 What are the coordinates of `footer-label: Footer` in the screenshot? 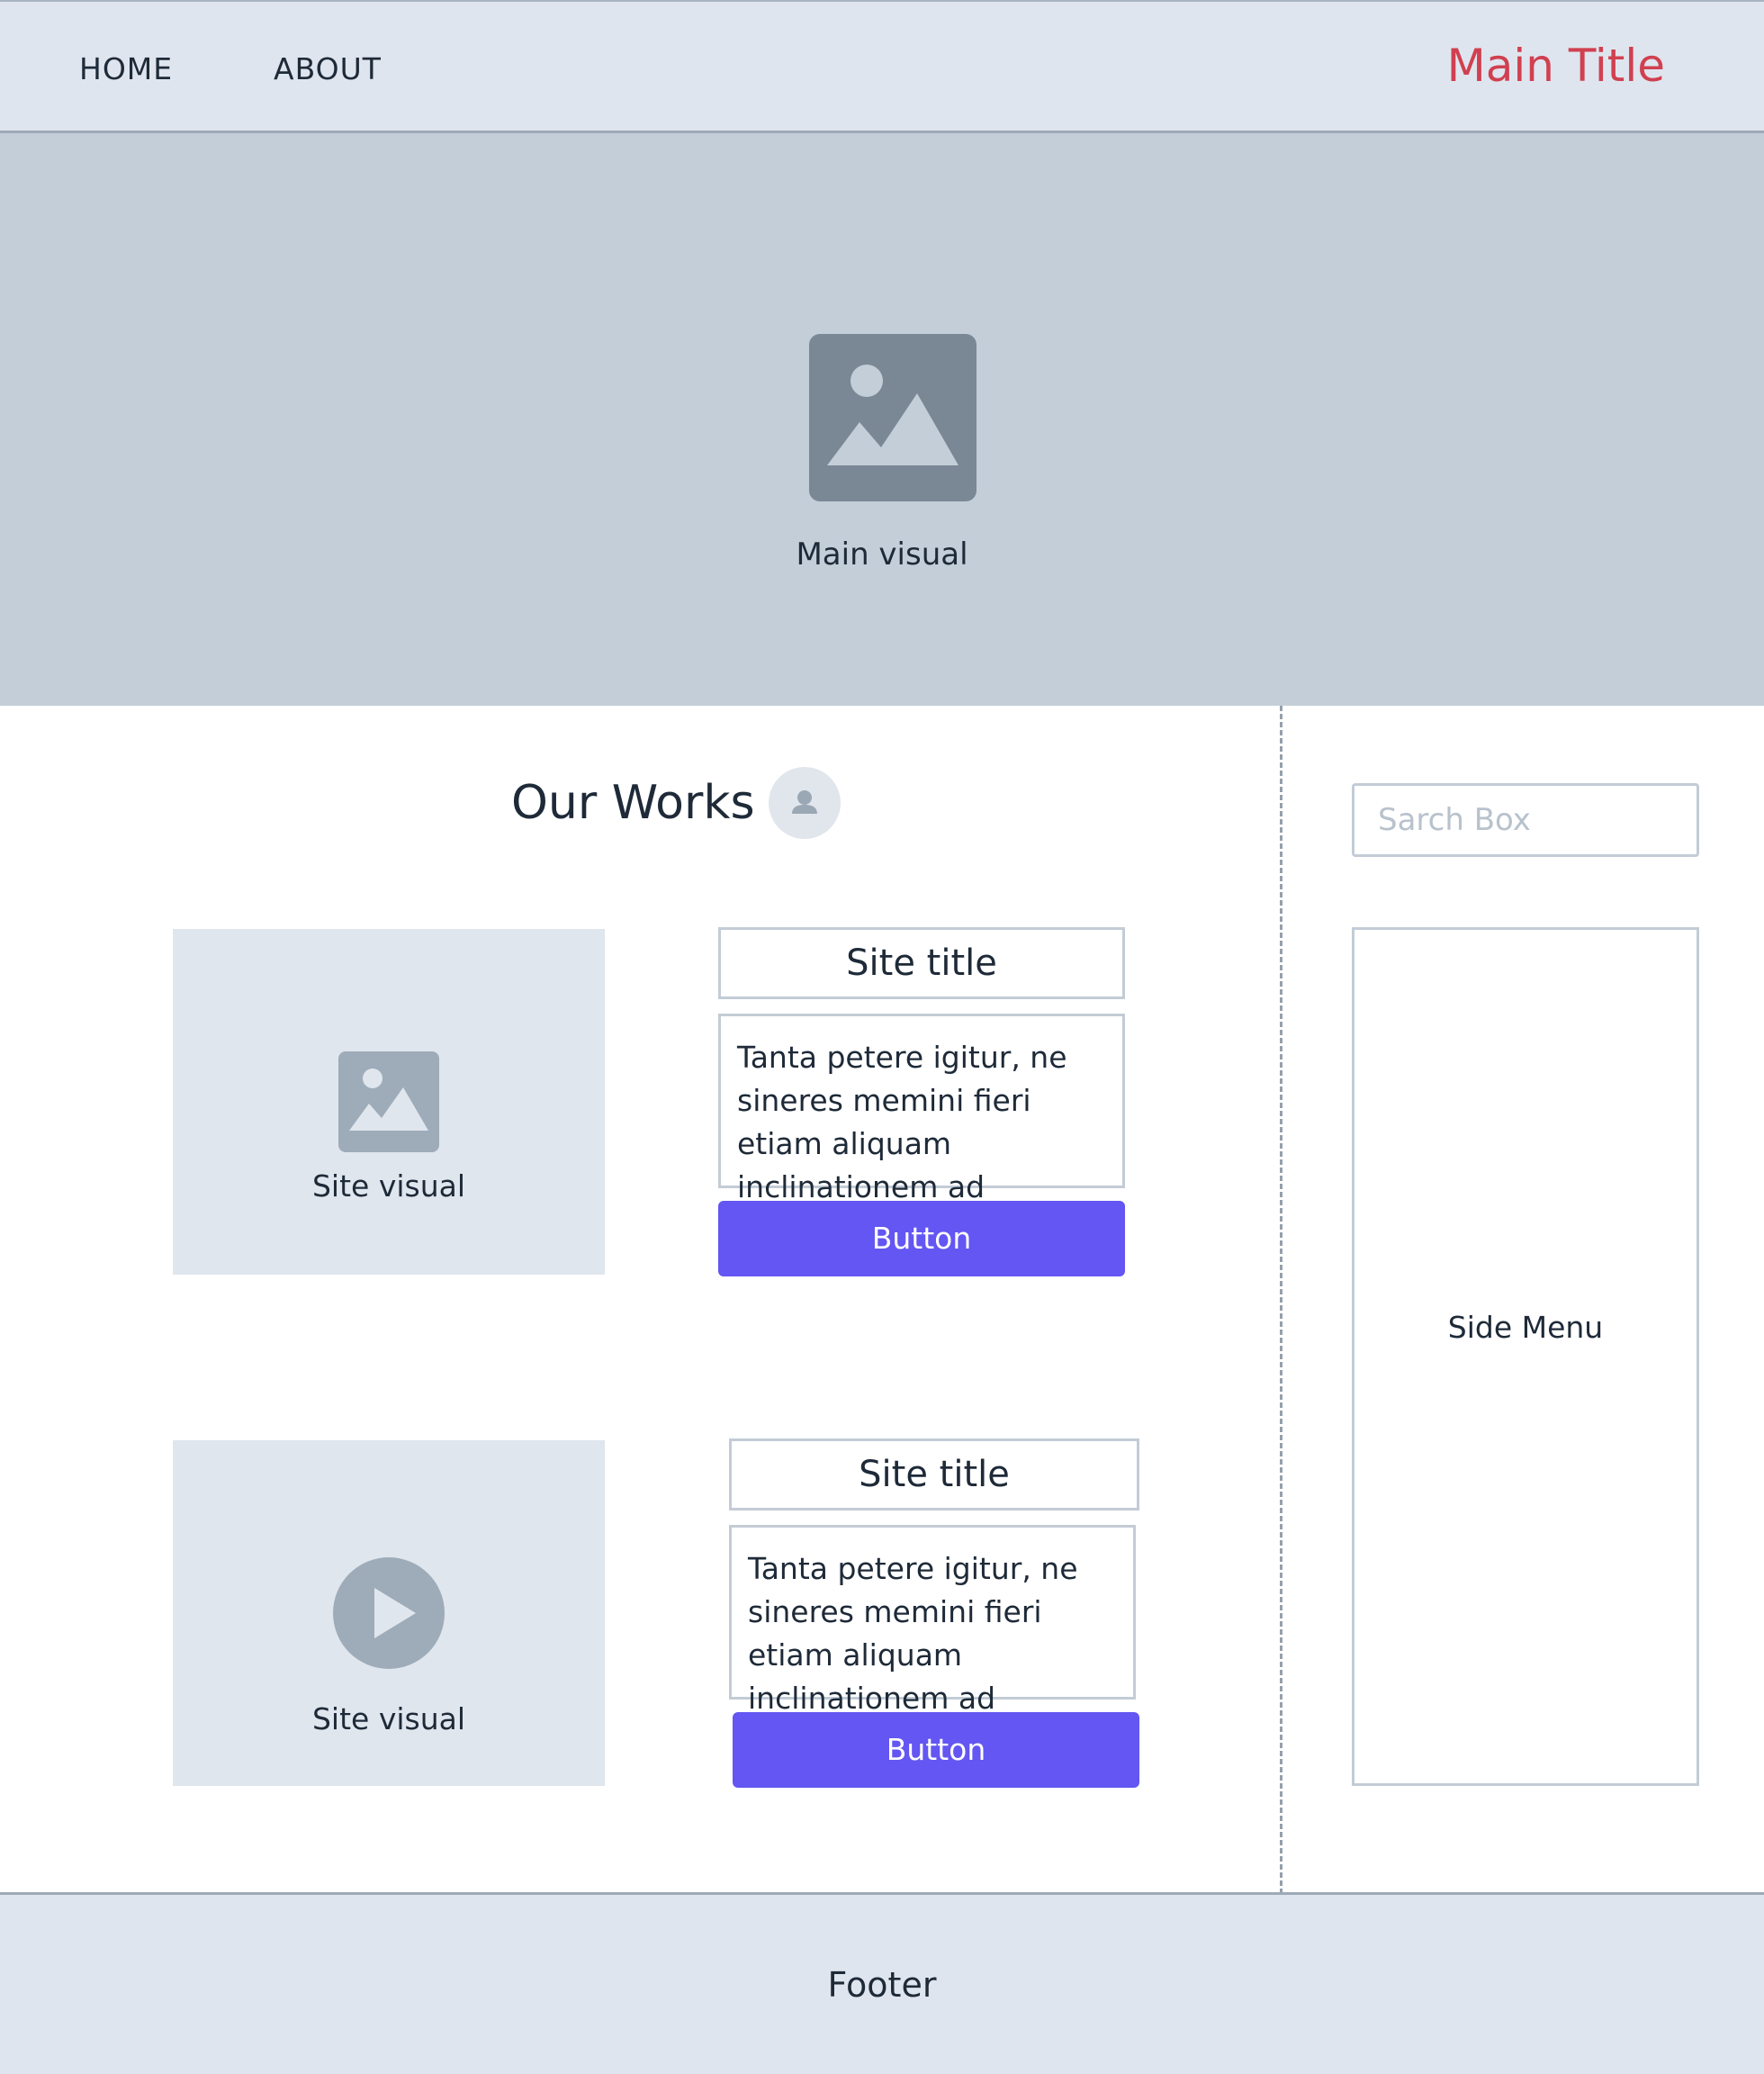 It's located at (882, 1985).